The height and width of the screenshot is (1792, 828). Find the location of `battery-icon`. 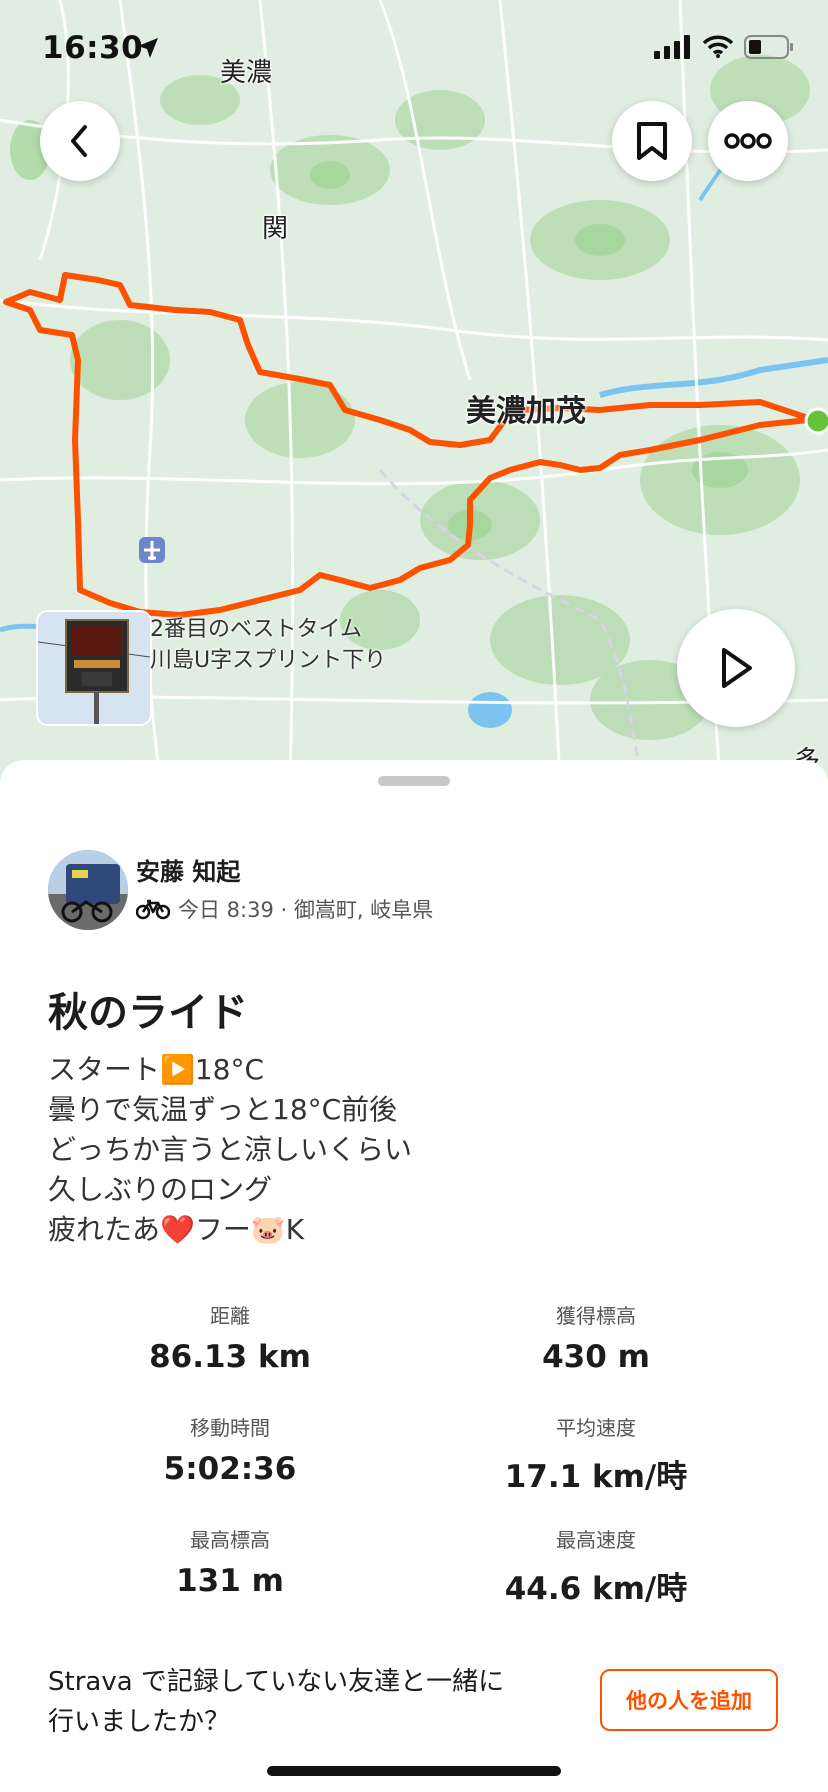

battery-icon is located at coordinates (768, 47).